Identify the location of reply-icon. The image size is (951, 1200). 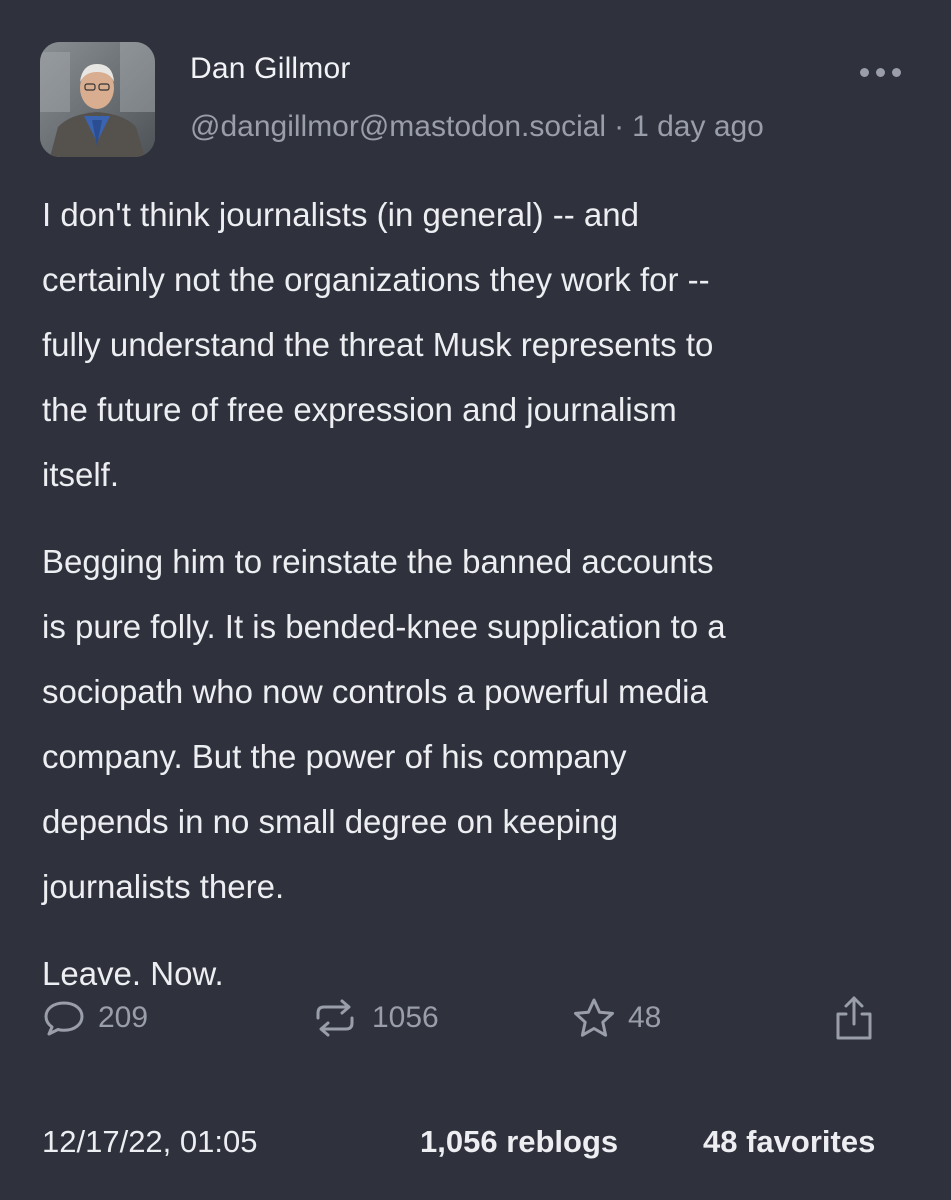
(64, 1018).